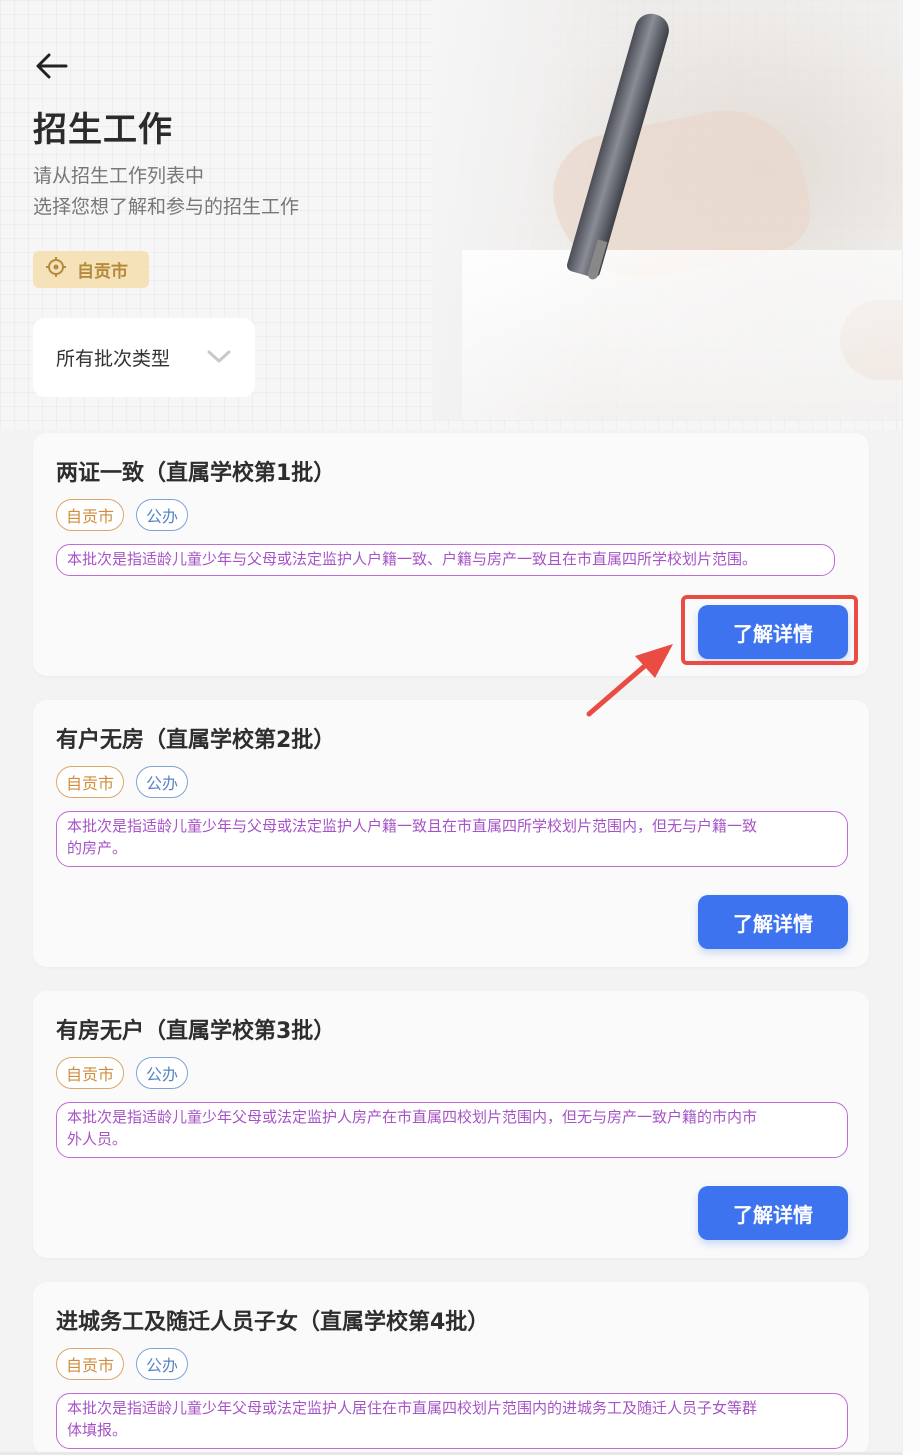 The width and height of the screenshot is (920, 1455). Describe the element at coordinates (196, 740) in the screenshot. I see `batch-card-title: 有户无房（直属学校第2批）` at that location.